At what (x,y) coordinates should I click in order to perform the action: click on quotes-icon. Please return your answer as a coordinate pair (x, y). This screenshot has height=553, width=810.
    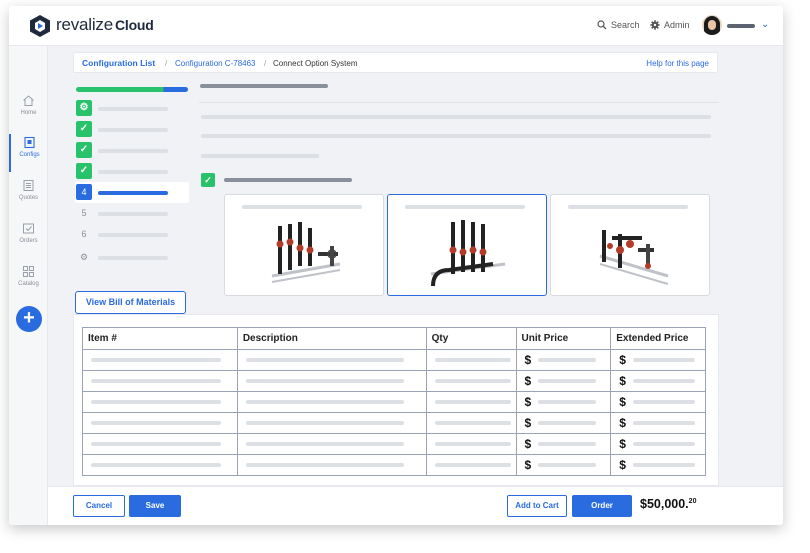
    Looking at the image, I should click on (28, 185).